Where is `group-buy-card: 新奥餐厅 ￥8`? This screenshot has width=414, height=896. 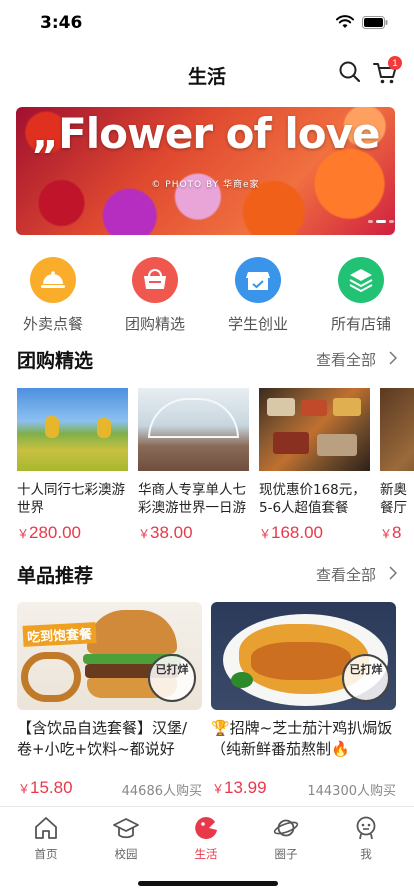 group-buy-card: 新奥餐厅 ￥8 is located at coordinates (397, 465).